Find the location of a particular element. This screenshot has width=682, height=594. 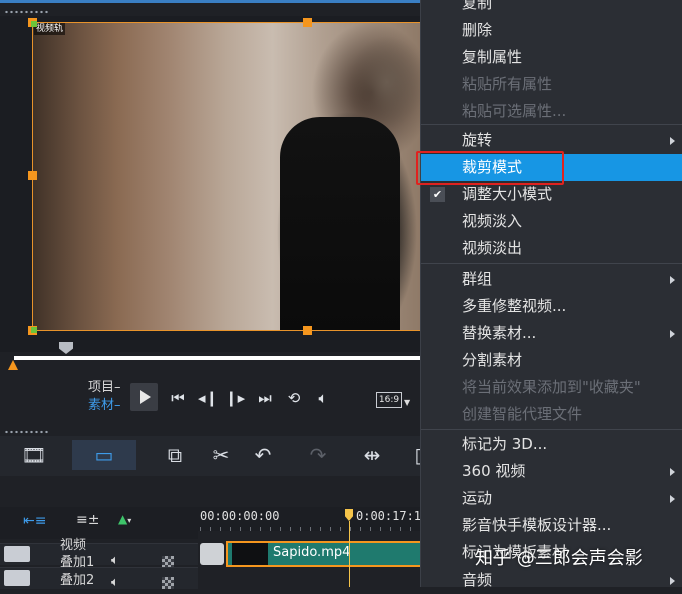

step-forward-icon: ❙▸ is located at coordinates (235, 398).